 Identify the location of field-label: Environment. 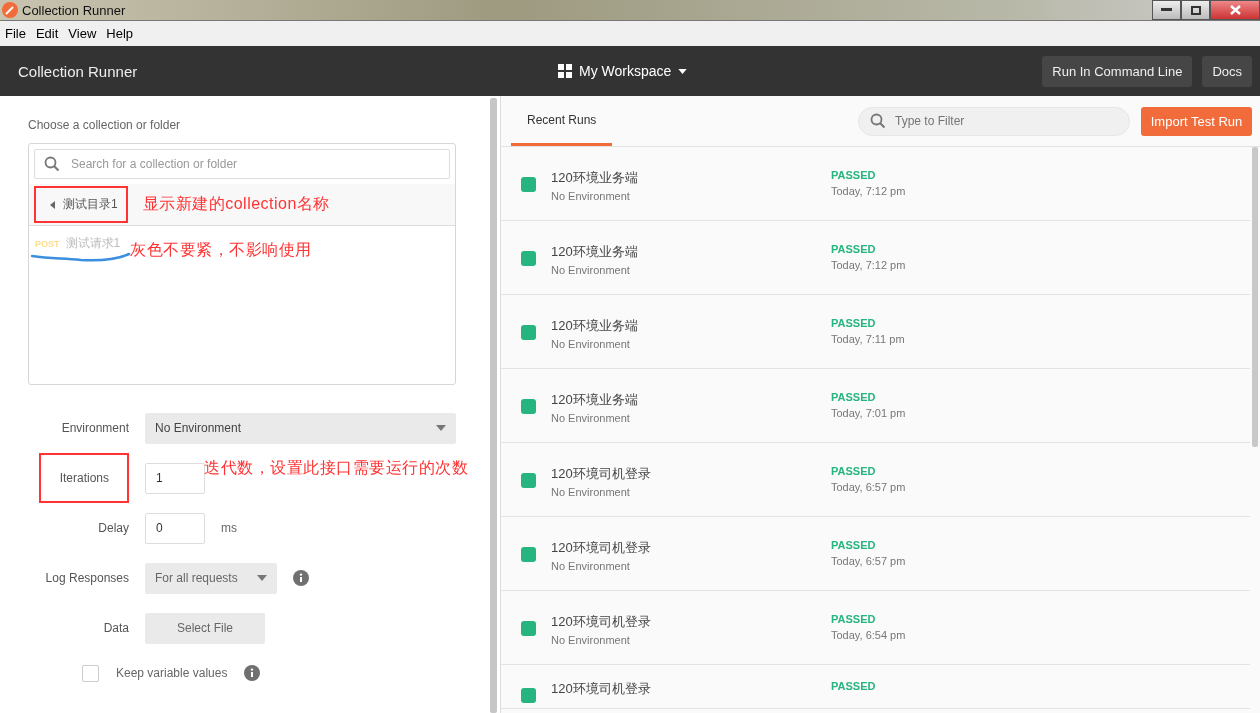
(94, 428).